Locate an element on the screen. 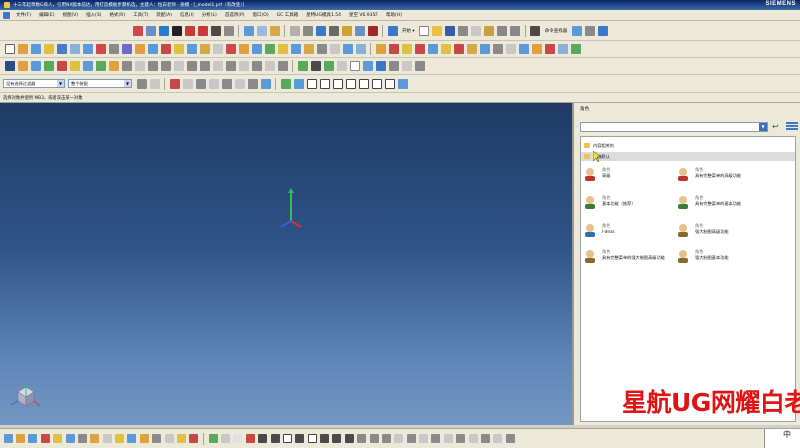 This screenshot has width=800, height=448. menu-help: 帮助(H) is located at coordinates (394, 15).